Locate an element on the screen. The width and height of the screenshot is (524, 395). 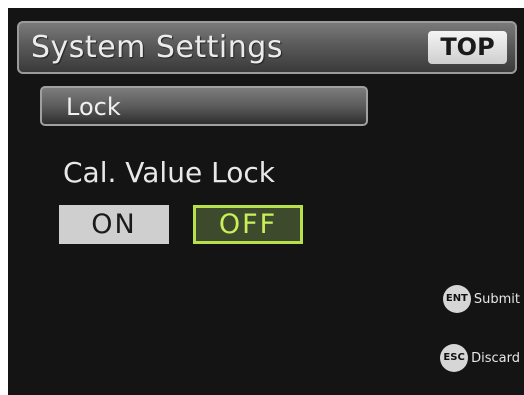
submit-hint: ENT Submit is located at coordinates (481, 299).